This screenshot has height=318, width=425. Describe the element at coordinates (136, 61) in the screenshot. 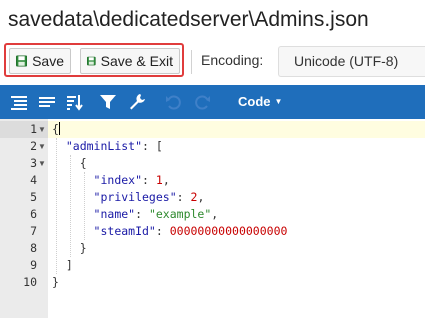

I see `save-and-exit-button-label: Save & Exit` at that location.